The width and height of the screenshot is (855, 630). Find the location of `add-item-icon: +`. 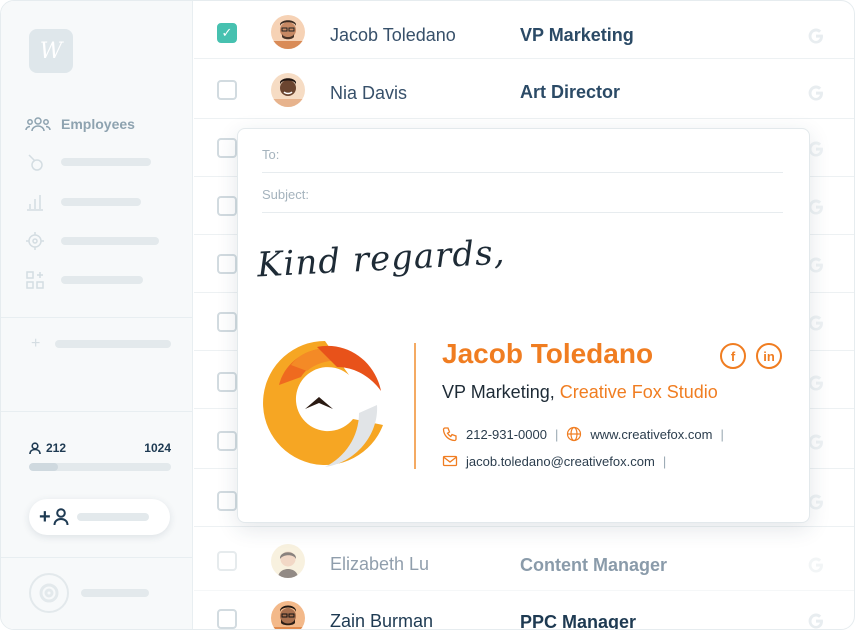

add-item-icon: + is located at coordinates (35, 344).